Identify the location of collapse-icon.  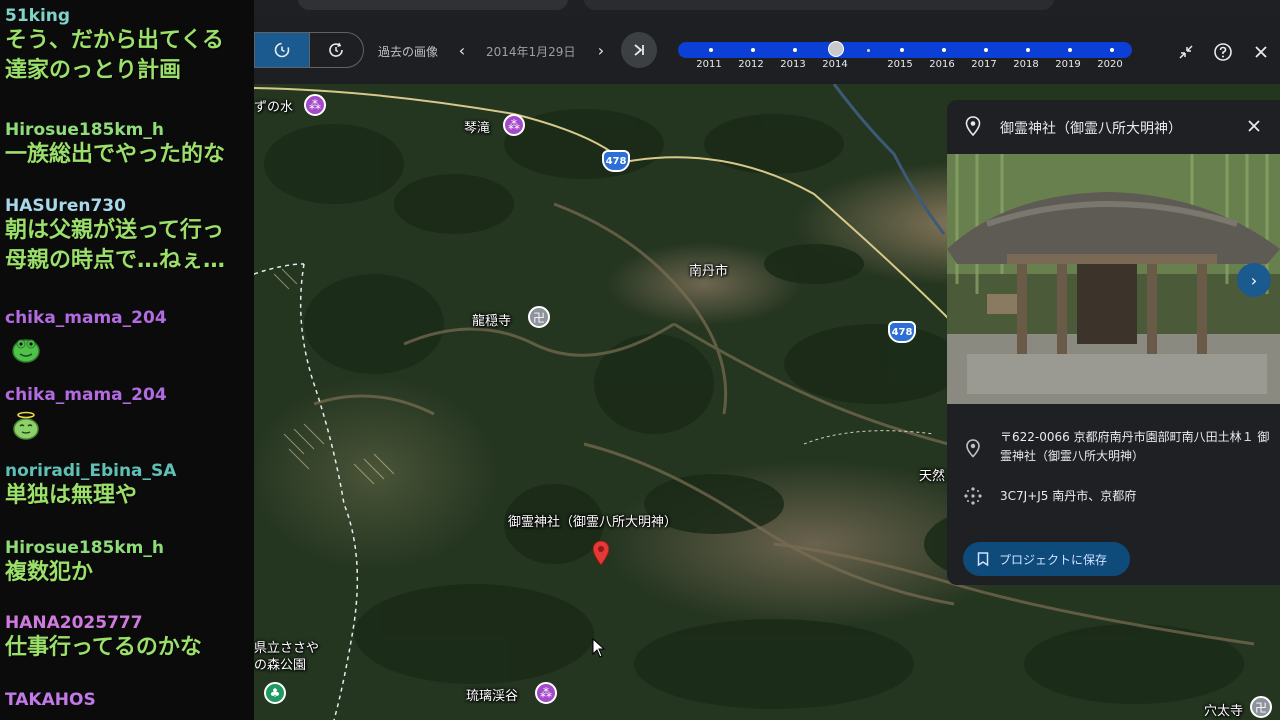
(1186, 52).